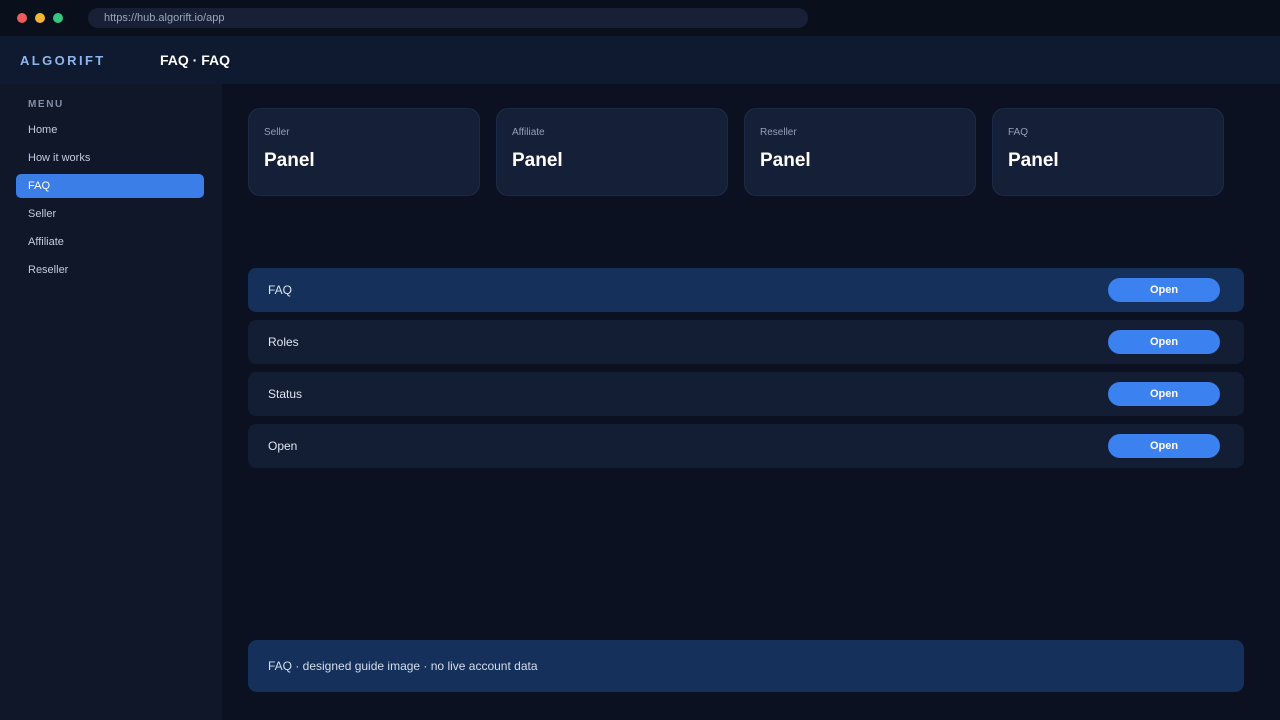 This screenshot has width=1280, height=720. Describe the element at coordinates (195, 60) in the screenshot. I see `page-title: FAQ · FAQ` at that location.